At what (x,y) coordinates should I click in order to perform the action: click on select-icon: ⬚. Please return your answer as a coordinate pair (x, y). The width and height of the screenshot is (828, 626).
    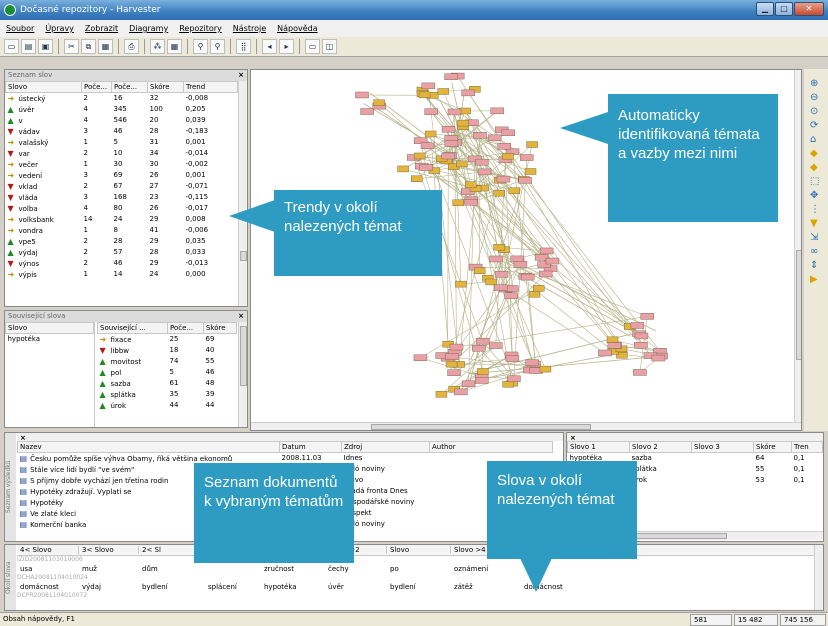
    Looking at the image, I should click on (815, 182).